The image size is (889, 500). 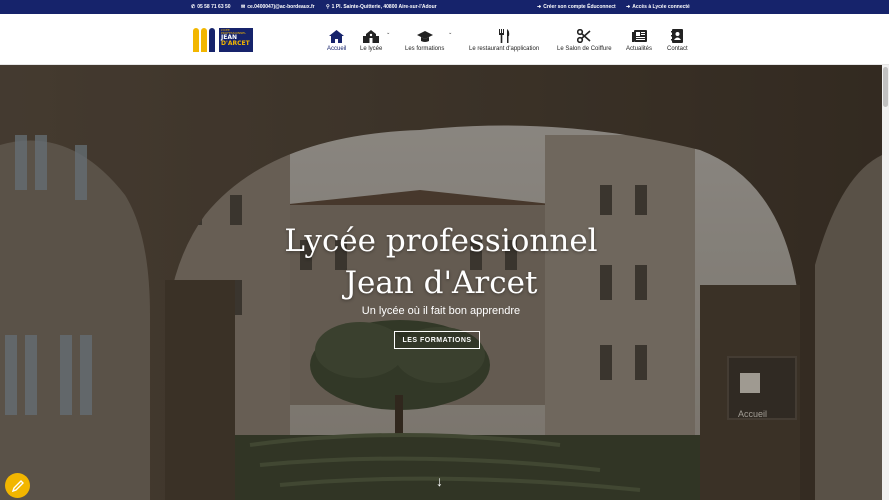 I want to click on arrow-down-icon: ↓, so click(x=439, y=481).